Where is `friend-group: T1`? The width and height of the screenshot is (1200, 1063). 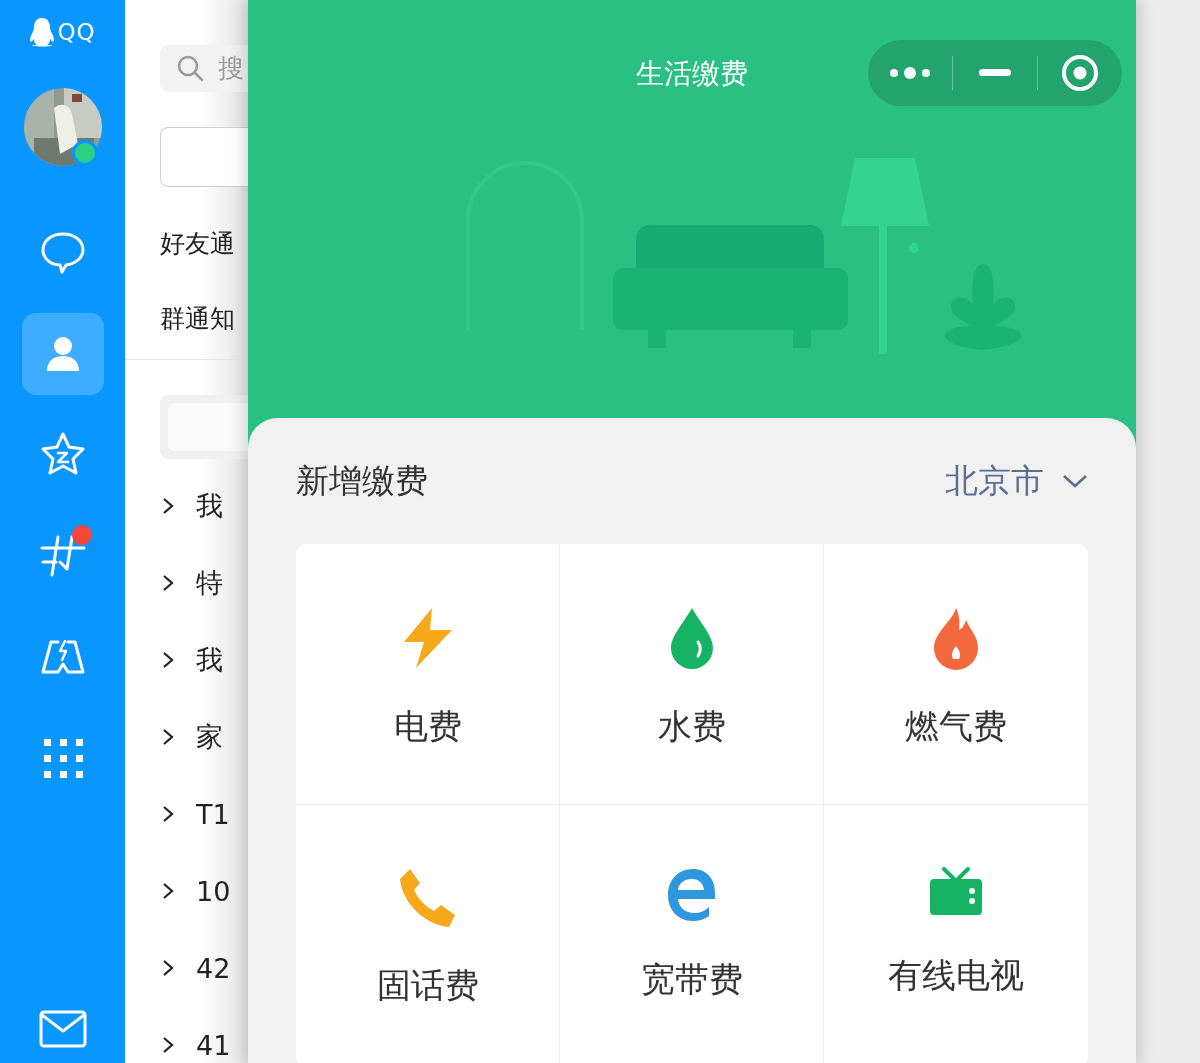
friend-group: T1 is located at coordinates (195, 814).